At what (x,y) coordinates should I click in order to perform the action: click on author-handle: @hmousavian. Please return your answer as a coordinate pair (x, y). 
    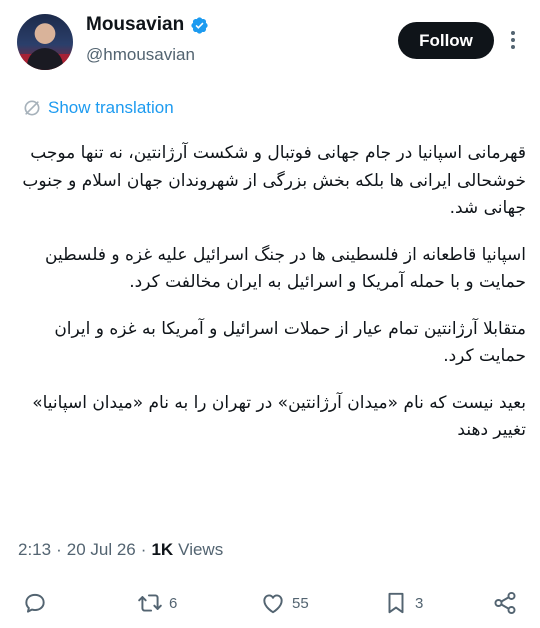
    Looking at the image, I should click on (140, 55).